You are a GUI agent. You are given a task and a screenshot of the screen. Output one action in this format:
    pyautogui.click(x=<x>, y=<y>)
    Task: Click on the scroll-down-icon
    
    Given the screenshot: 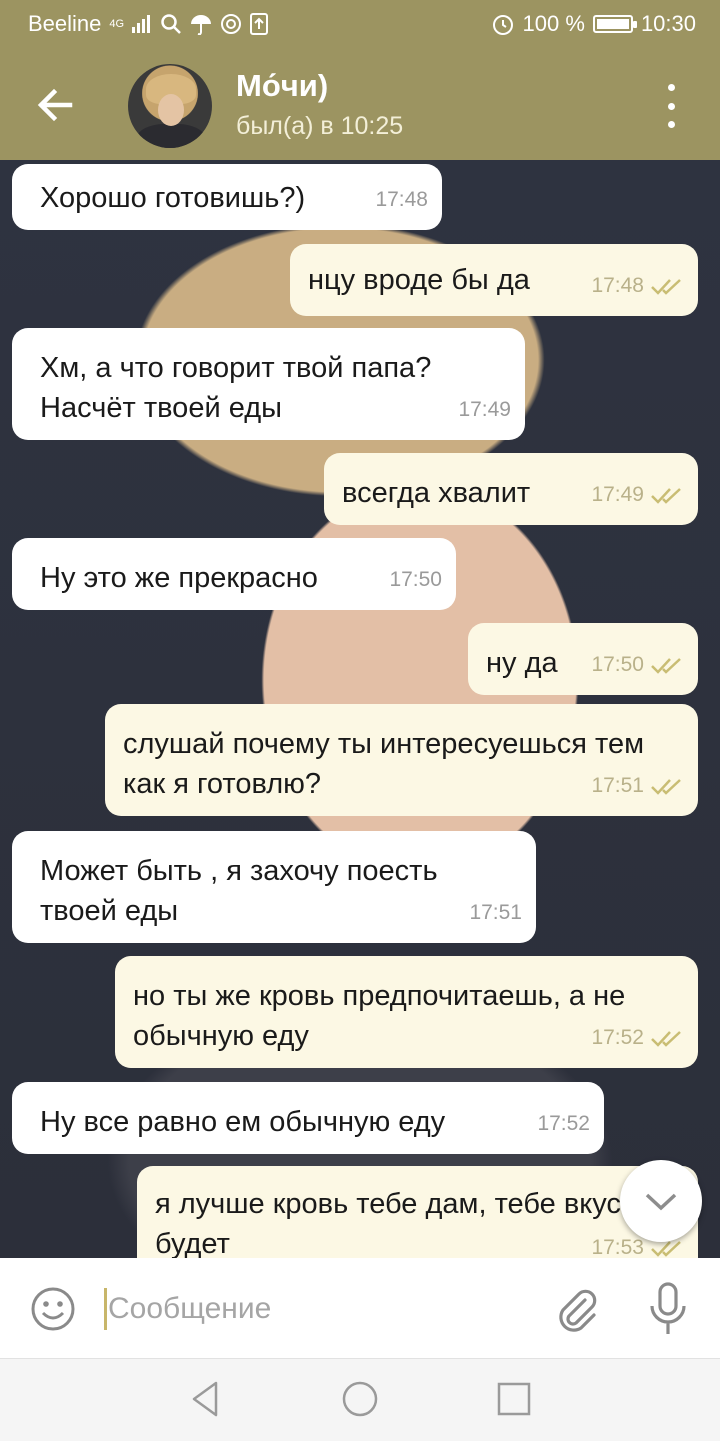 What is the action you would take?
    pyautogui.click(x=661, y=1202)
    